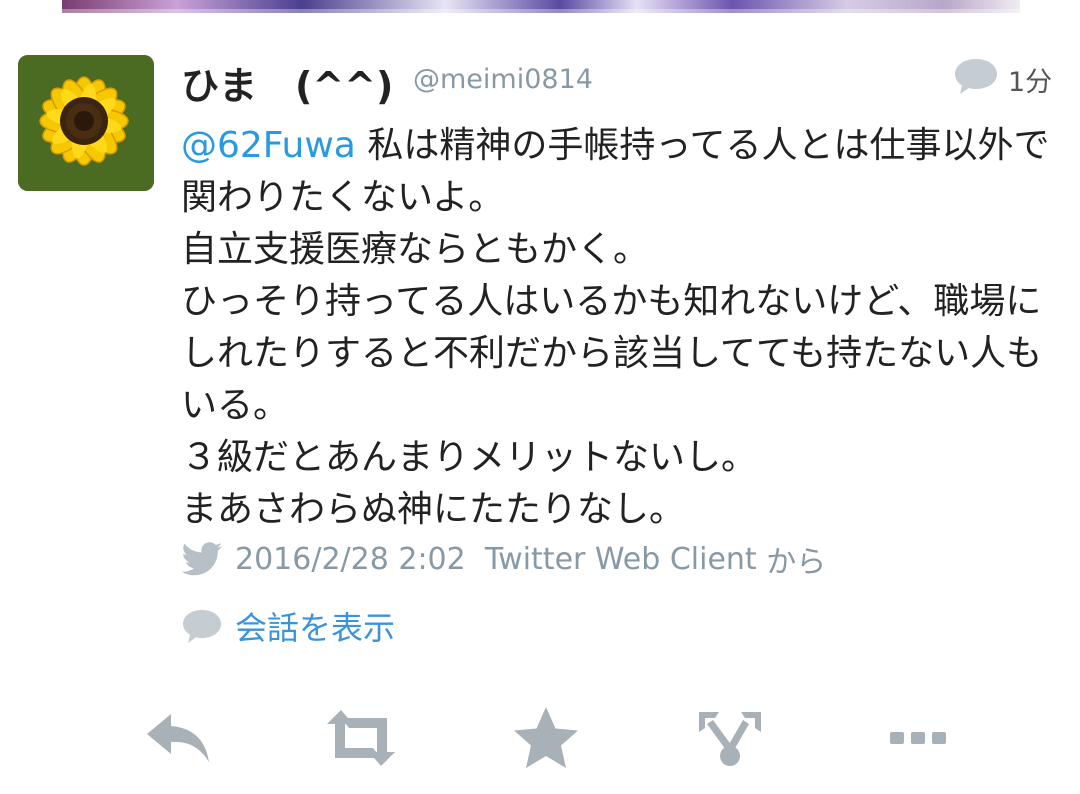 The width and height of the screenshot is (1080, 794). I want to click on more-button, so click(918, 738).